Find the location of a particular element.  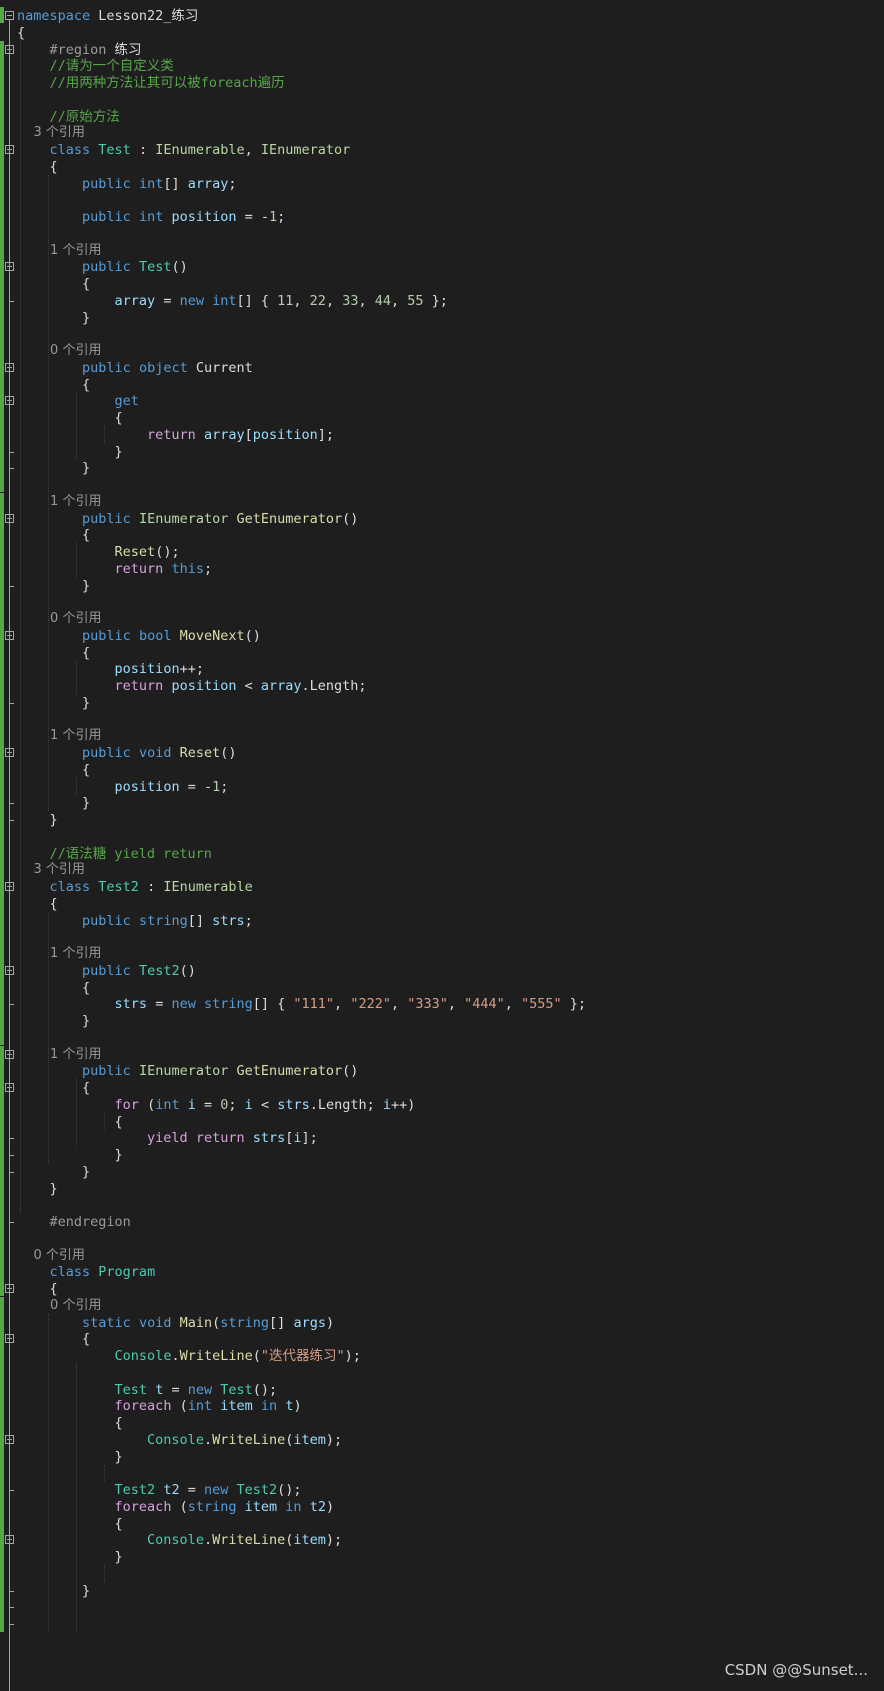

code-line: //用两种方法让其可以被foreach遍历 is located at coordinates (442, 83).